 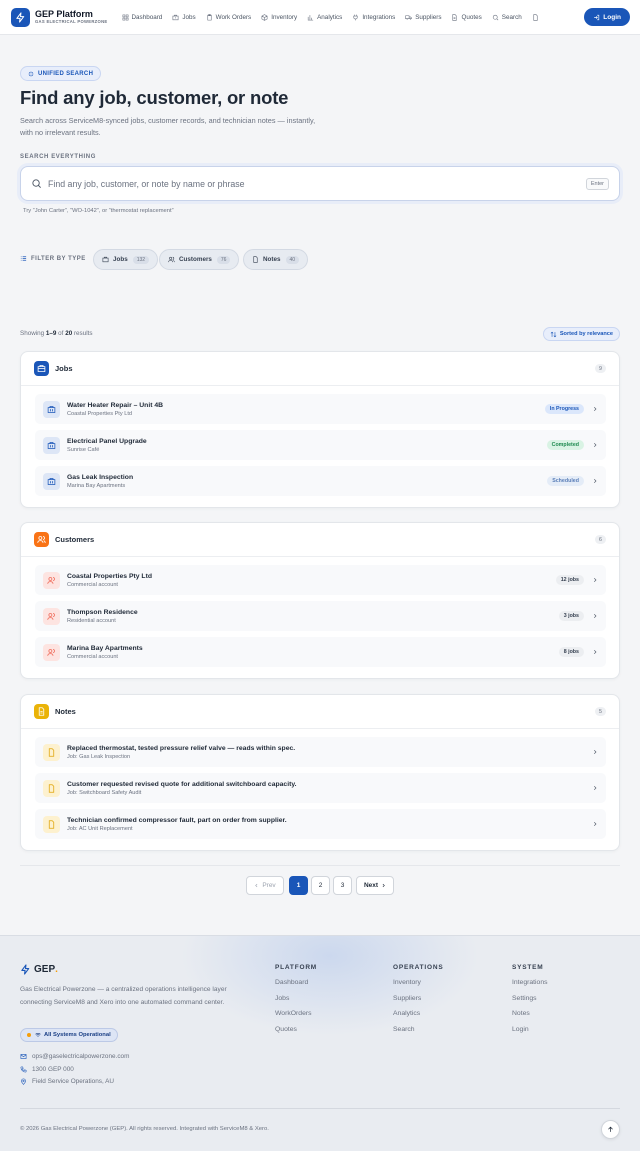 What do you see at coordinates (120, 259) in the screenshot?
I see `filter-pill-label: Jobs` at bounding box center [120, 259].